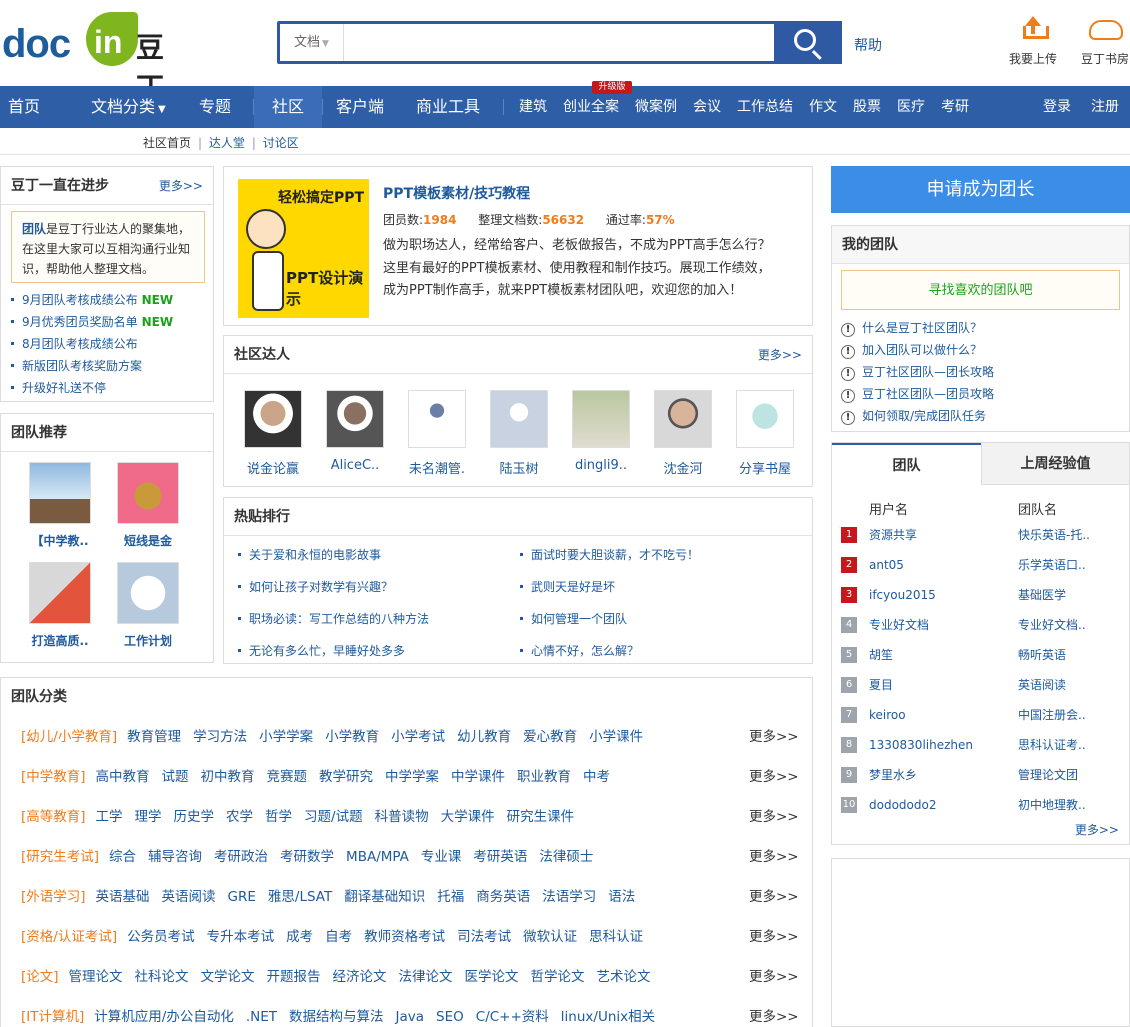 This screenshot has width=1130, height=1027. Describe the element at coordinates (1042, 655) in the screenshot. I see `team-link: 畅听英语` at that location.